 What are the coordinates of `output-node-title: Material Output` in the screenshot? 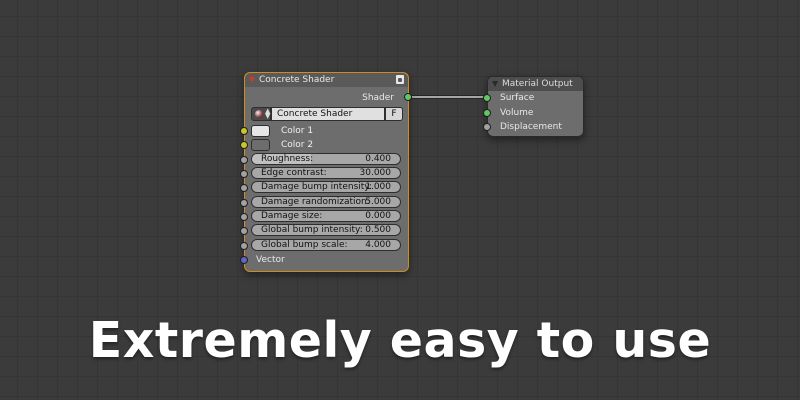 It's located at (537, 84).